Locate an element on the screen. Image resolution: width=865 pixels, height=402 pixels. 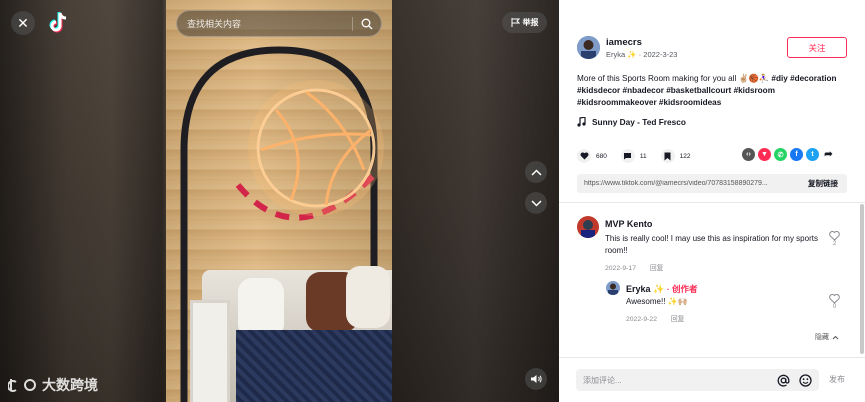
reply-like-button: 0 is located at coordinates (834, 302).